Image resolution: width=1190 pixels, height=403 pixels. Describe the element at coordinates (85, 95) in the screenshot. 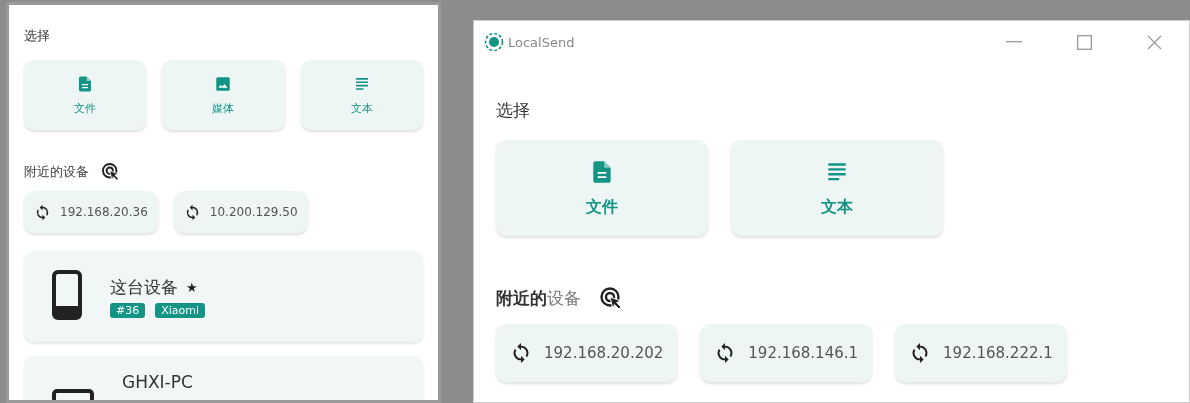

I see `file-option-button: 文件` at that location.